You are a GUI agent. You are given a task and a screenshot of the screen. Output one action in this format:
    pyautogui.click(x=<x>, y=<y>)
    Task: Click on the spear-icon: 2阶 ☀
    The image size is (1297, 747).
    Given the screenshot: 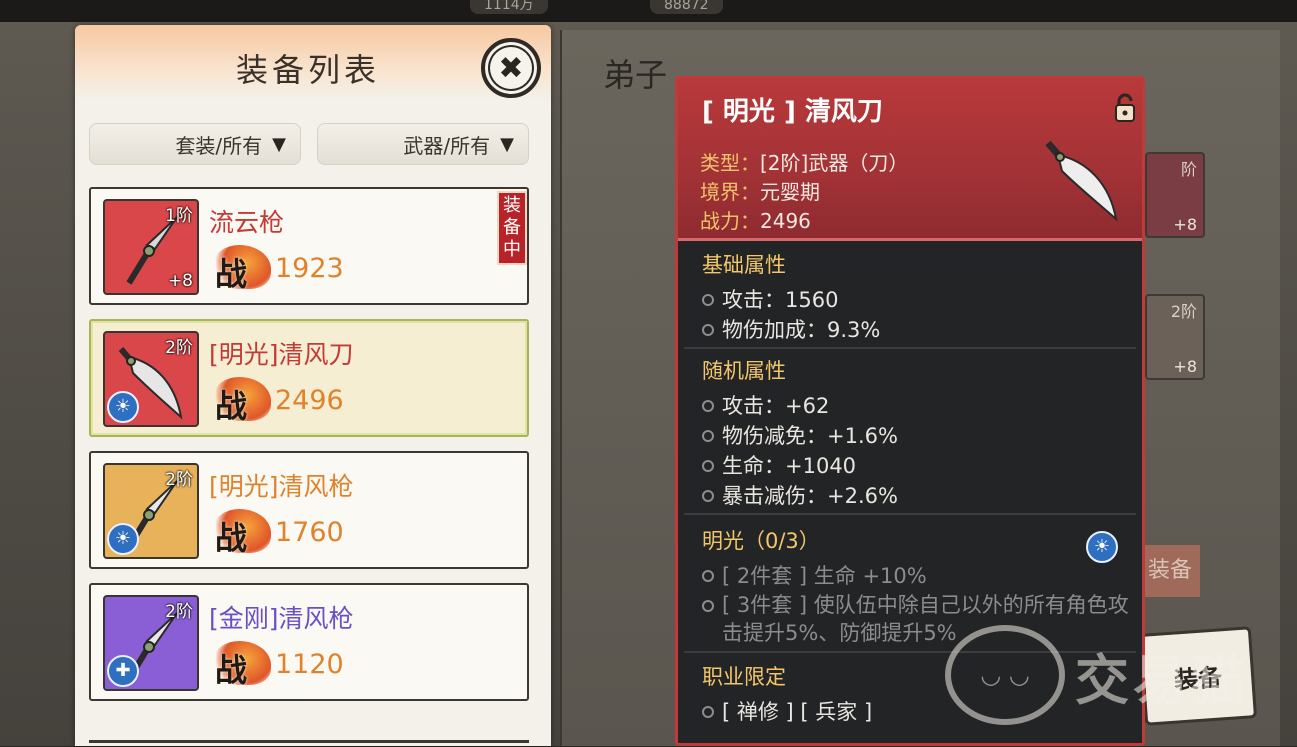 What is the action you would take?
    pyautogui.click(x=151, y=511)
    